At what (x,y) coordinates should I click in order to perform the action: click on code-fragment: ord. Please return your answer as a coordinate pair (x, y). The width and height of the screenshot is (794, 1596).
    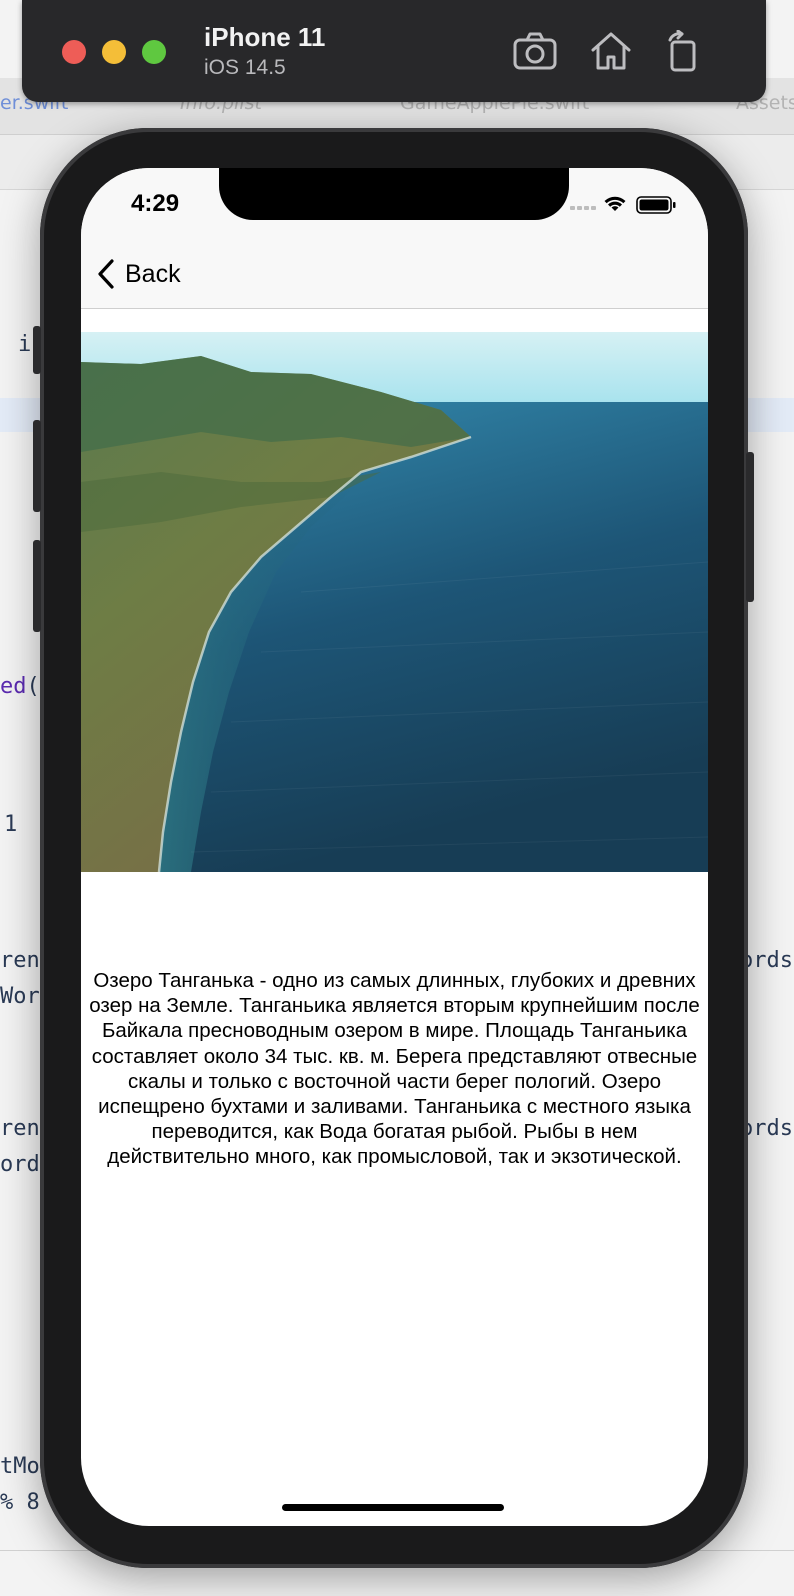
    Looking at the image, I should click on (20, 1164).